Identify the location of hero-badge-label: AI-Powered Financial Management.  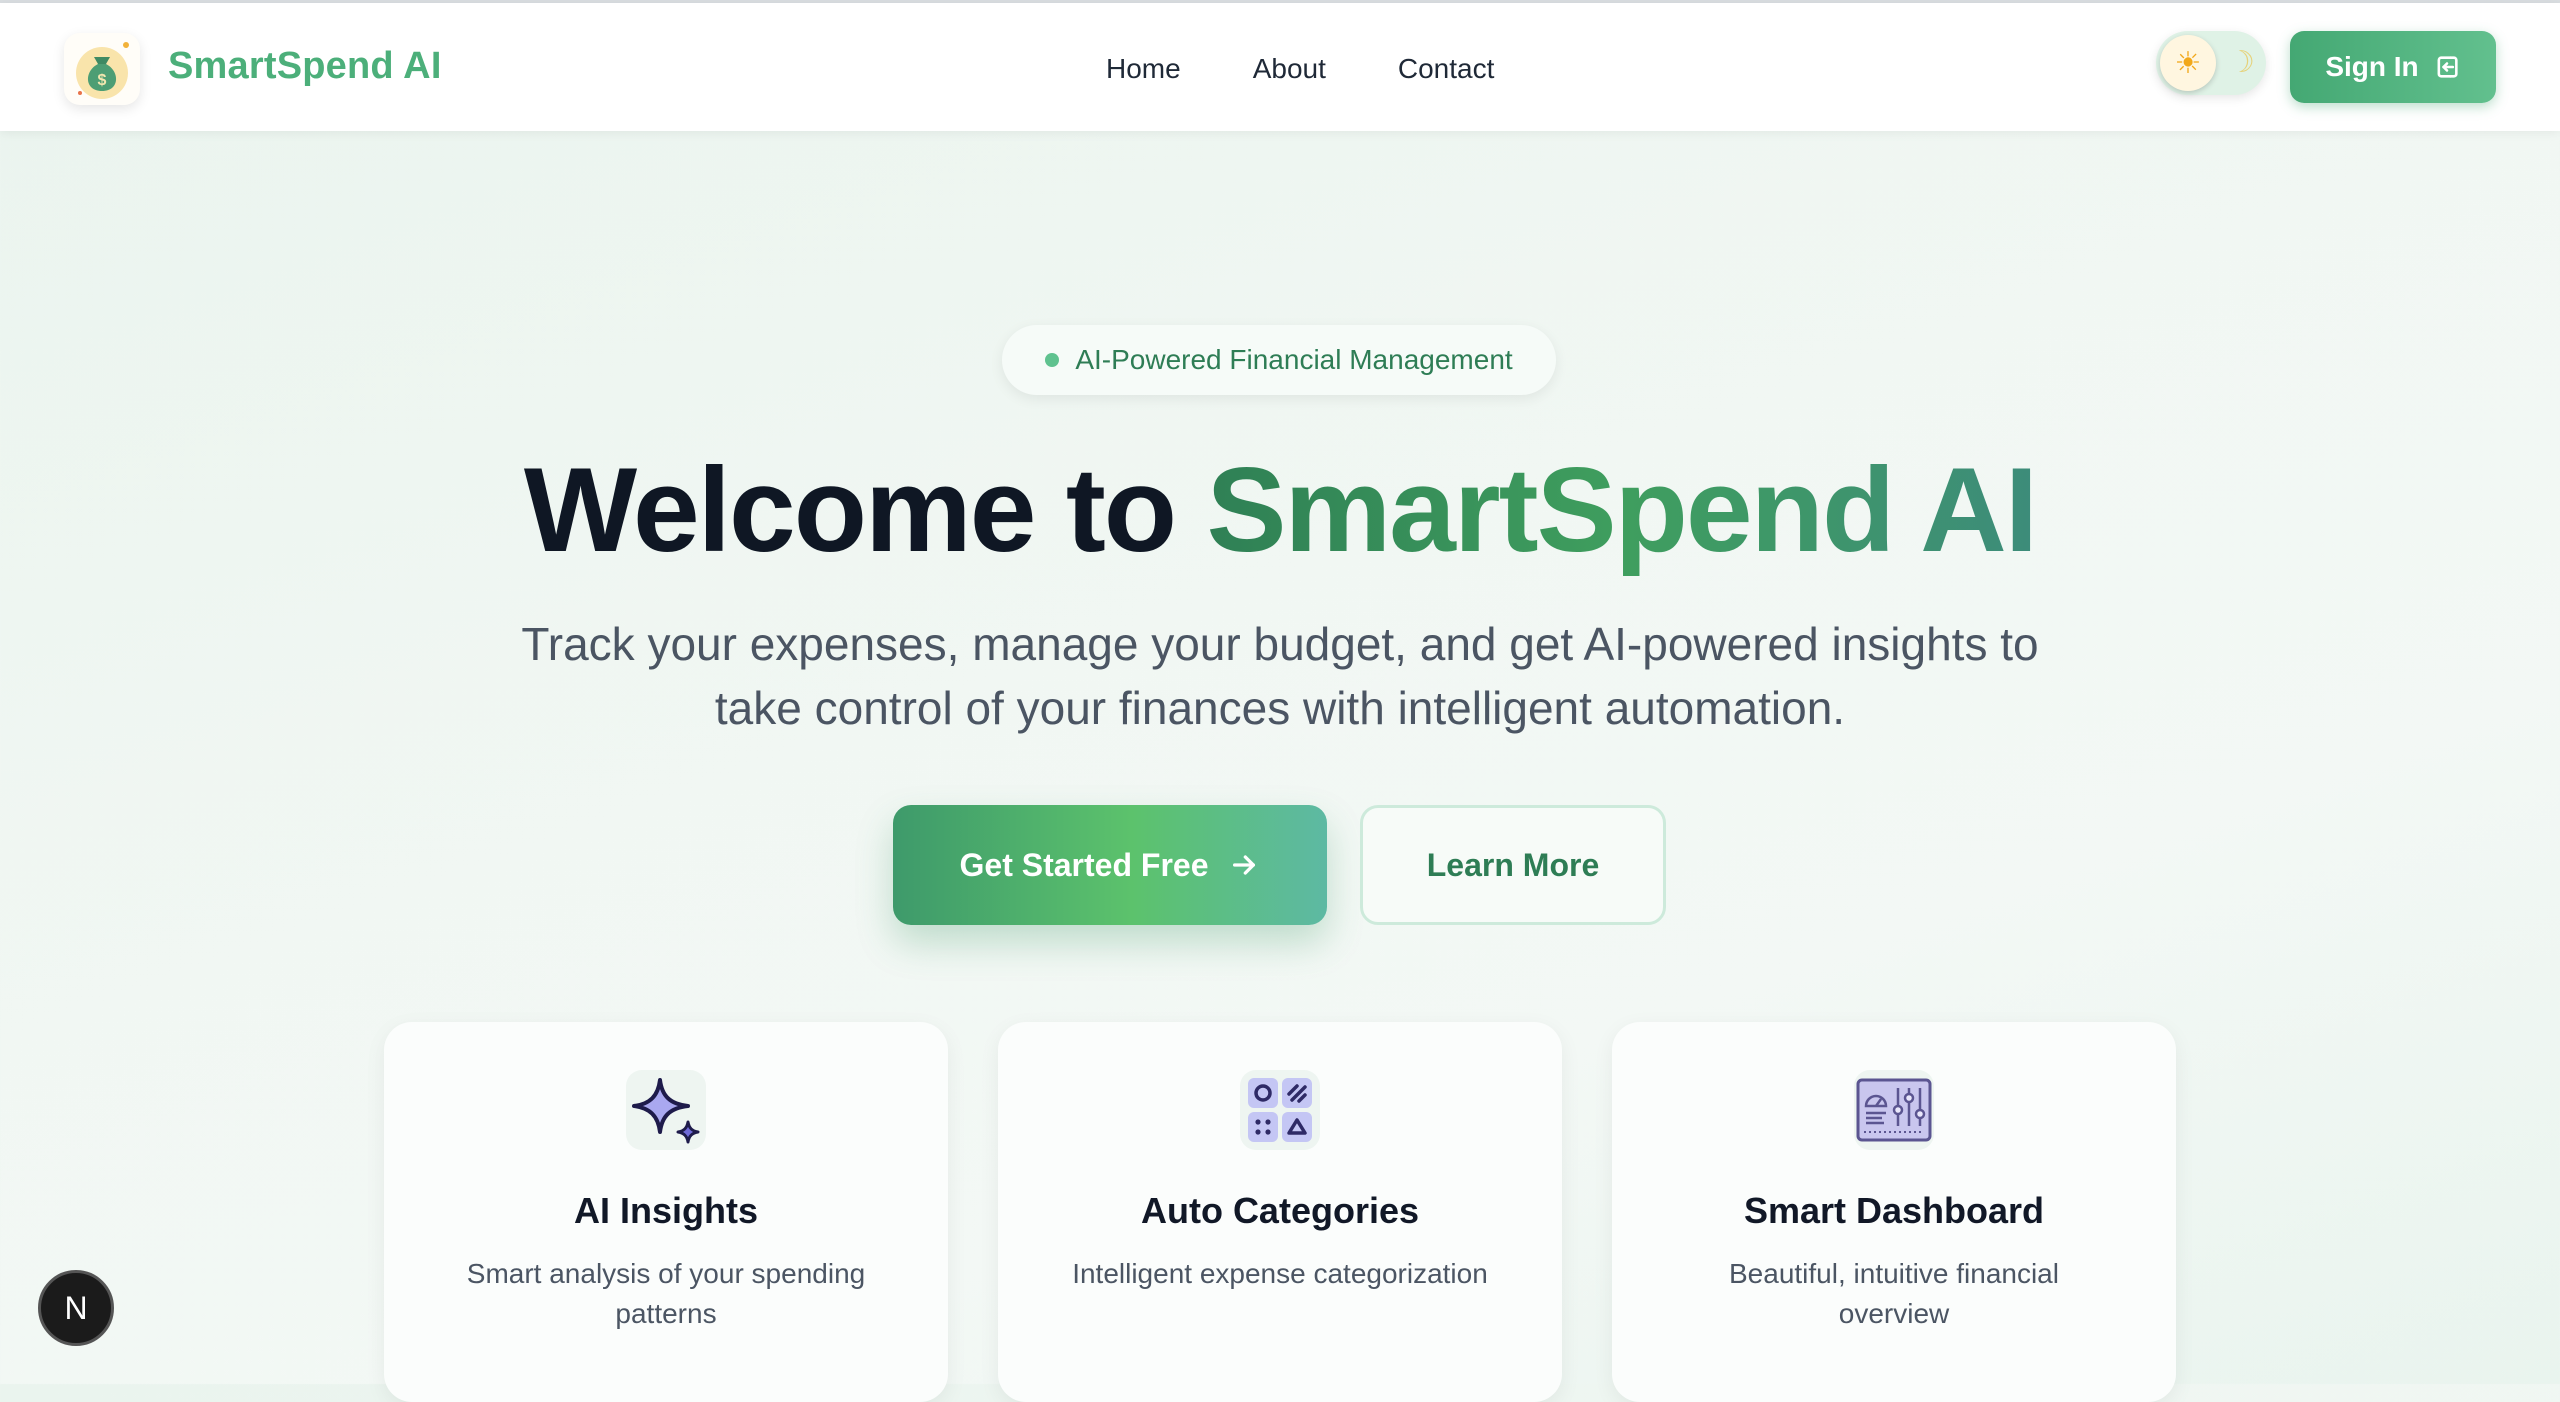
(1294, 359).